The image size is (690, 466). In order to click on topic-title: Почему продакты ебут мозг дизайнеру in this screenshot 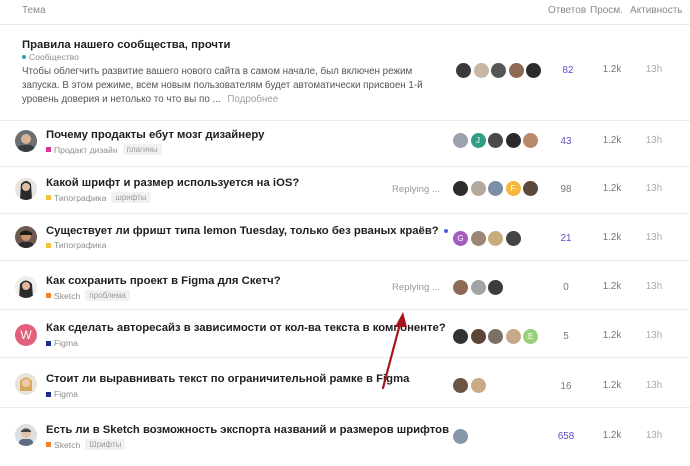, I will do `click(155, 135)`.